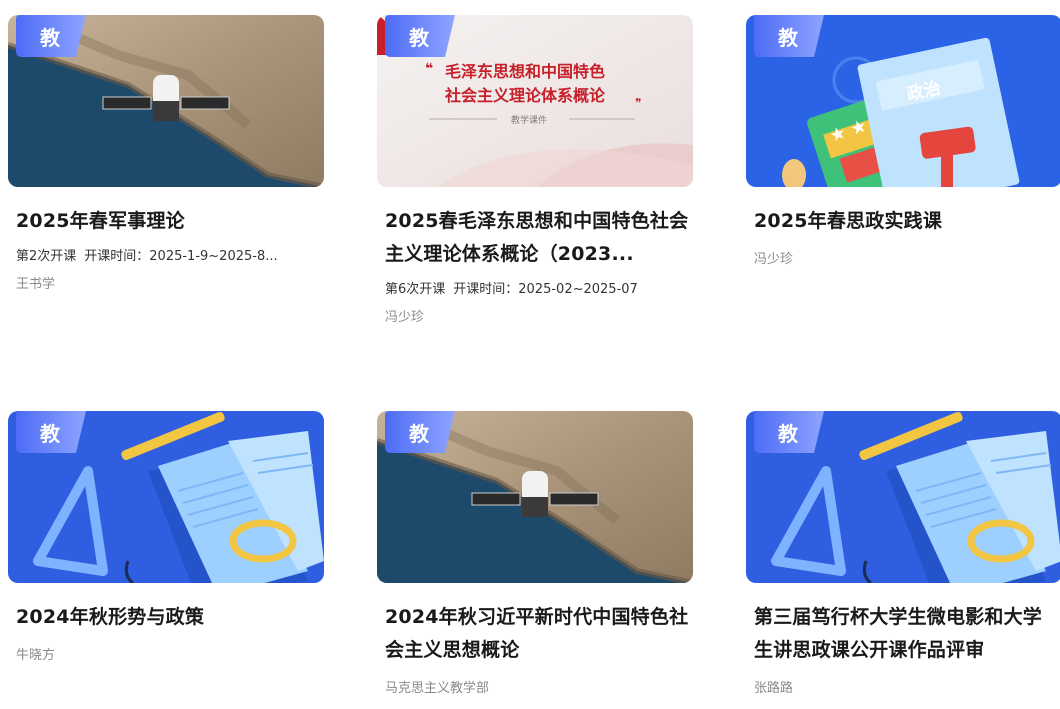 The image size is (1060, 709). I want to click on course-card: 教 2024年秋习近平新时代中国特色社会主义思想概论 马克思主义教学部, so click(535, 555).